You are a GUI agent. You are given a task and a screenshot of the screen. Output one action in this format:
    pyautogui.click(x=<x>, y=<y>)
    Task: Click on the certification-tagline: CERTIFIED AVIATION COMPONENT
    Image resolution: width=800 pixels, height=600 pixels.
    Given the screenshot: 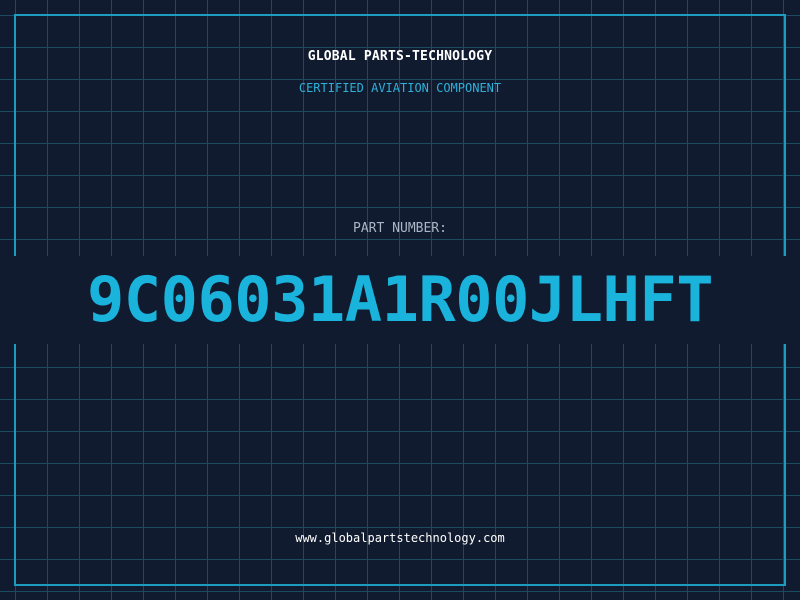 What is the action you would take?
    pyautogui.click(x=400, y=88)
    